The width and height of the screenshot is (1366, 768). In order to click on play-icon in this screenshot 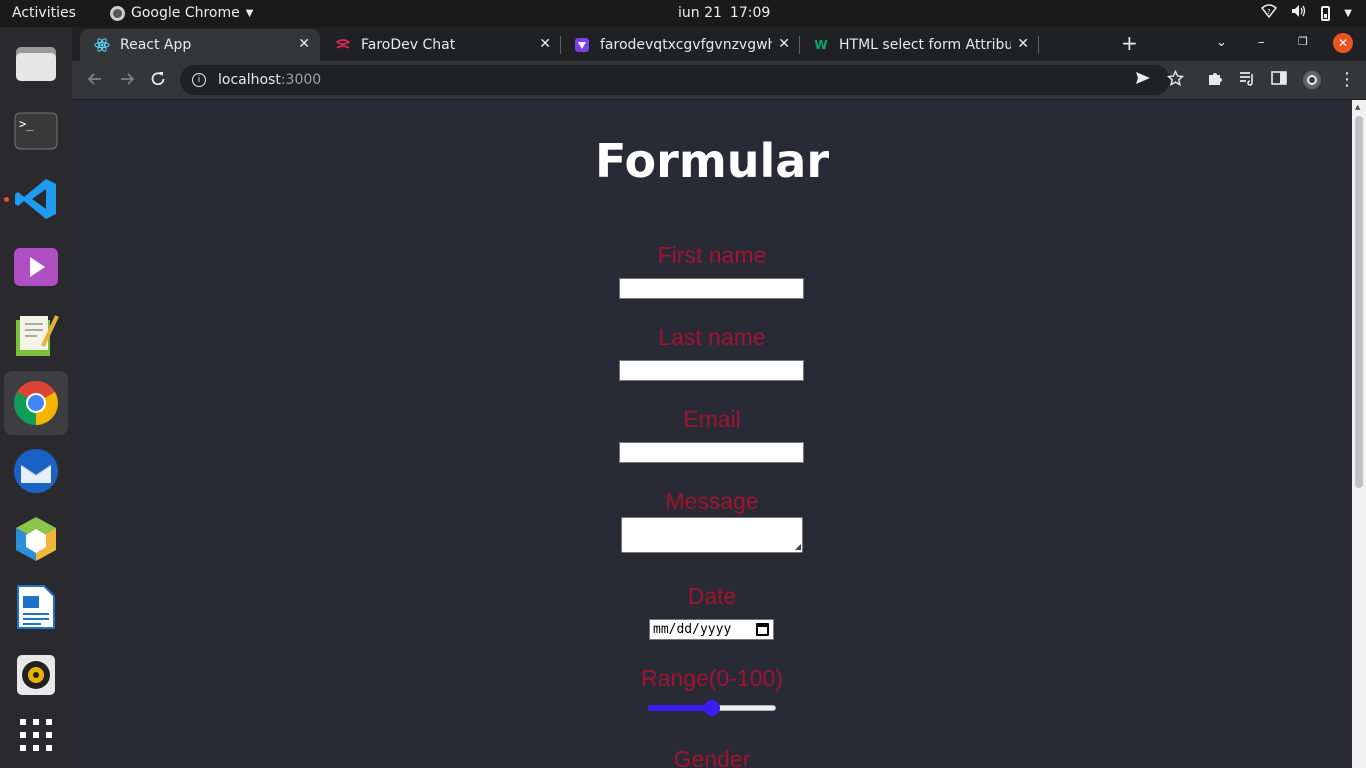, I will do `click(36, 267)`.